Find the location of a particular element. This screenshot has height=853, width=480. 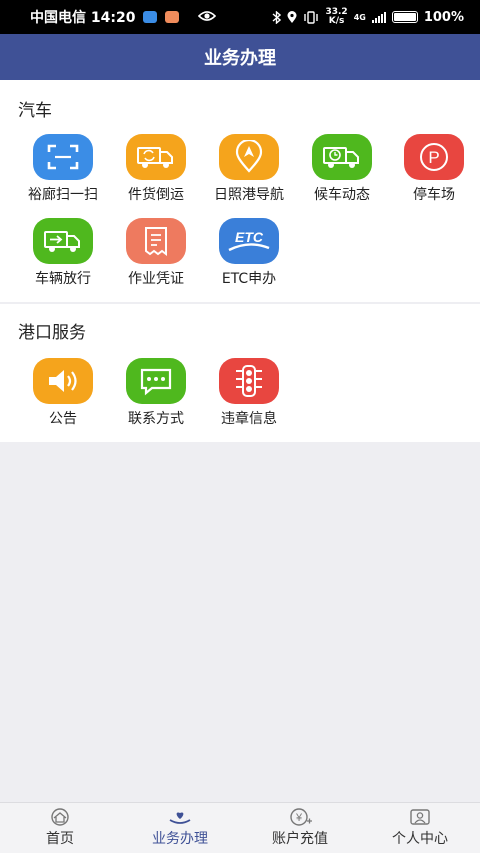

tile-label: 候车动态 is located at coordinates (342, 195).